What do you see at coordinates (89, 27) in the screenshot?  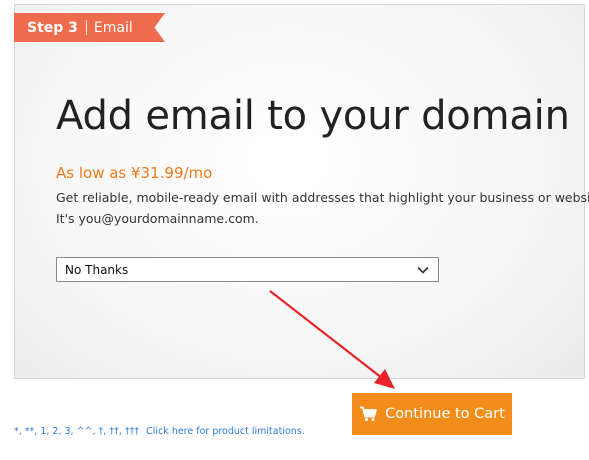 I see `step-ribbon: Step 3 Email` at bounding box center [89, 27].